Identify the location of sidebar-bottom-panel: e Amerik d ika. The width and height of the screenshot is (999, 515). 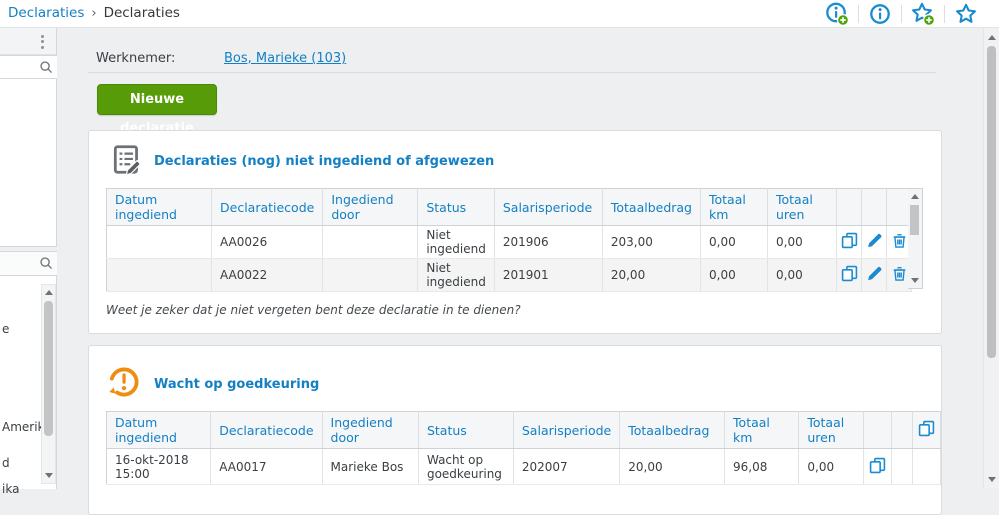
(28, 373).